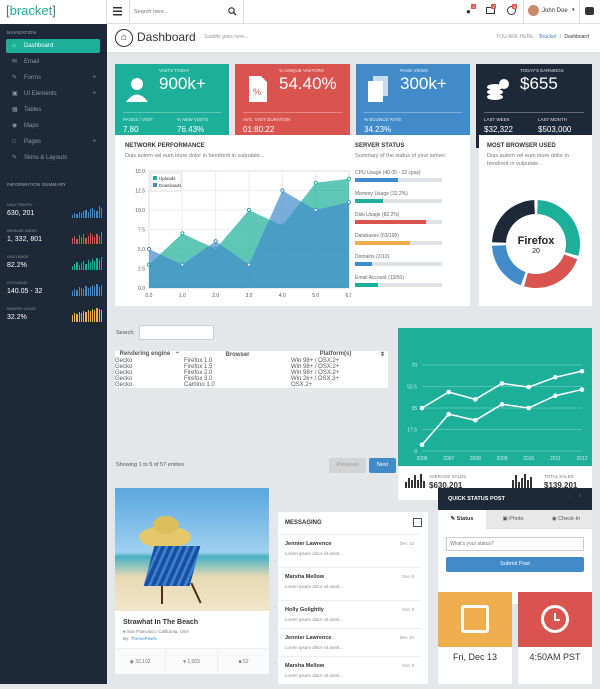 The width and height of the screenshot is (600, 689). I want to click on sidebar-item-forms: ✎ Forms +, so click(53, 78).